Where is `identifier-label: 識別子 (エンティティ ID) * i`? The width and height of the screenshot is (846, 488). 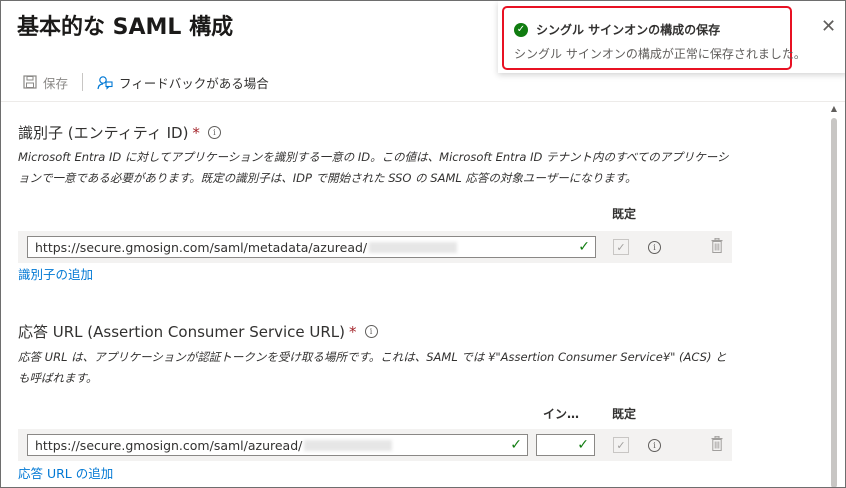
identifier-label: 識別子 (エンティティ ID) * i is located at coordinates (119, 132).